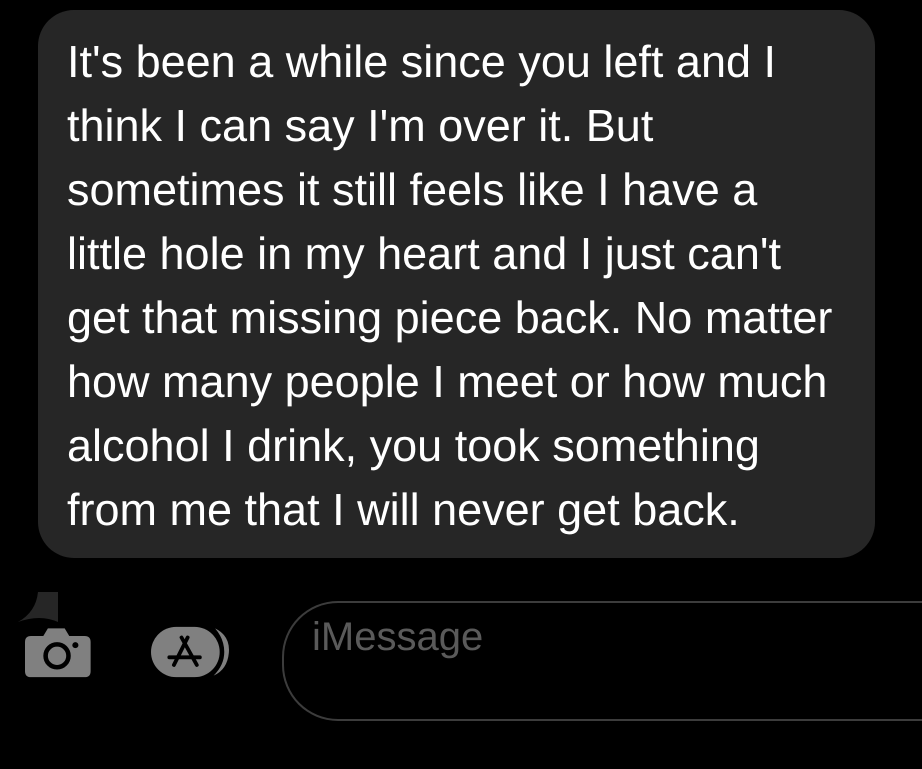 Image resolution: width=922 pixels, height=769 pixels. What do you see at coordinates (602, 661) in the screenshot?
I see `message-input-field: iMessage` at bounding box center [602, 661].